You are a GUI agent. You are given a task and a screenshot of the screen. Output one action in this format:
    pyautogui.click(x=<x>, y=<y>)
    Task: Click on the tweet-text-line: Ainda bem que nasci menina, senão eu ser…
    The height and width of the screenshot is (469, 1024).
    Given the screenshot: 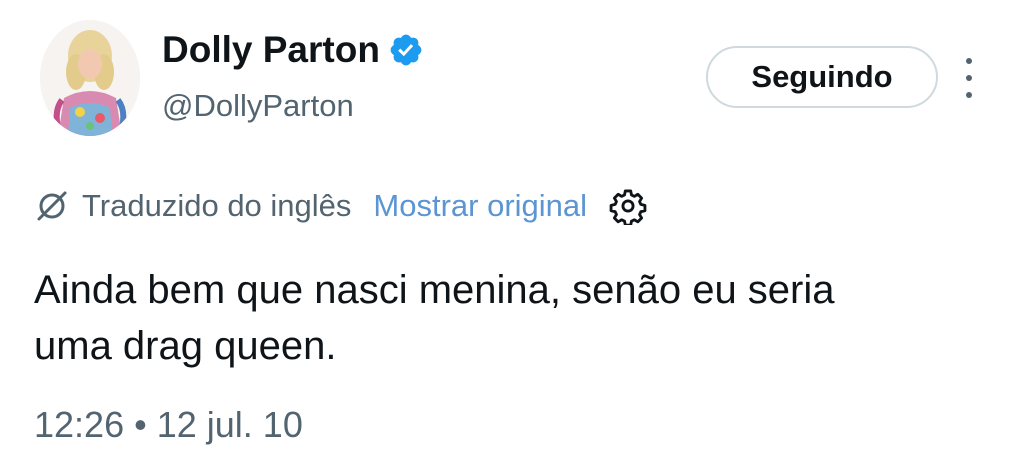 What is the action you would take?
    pyautogui.click(x=434, y=290)
    